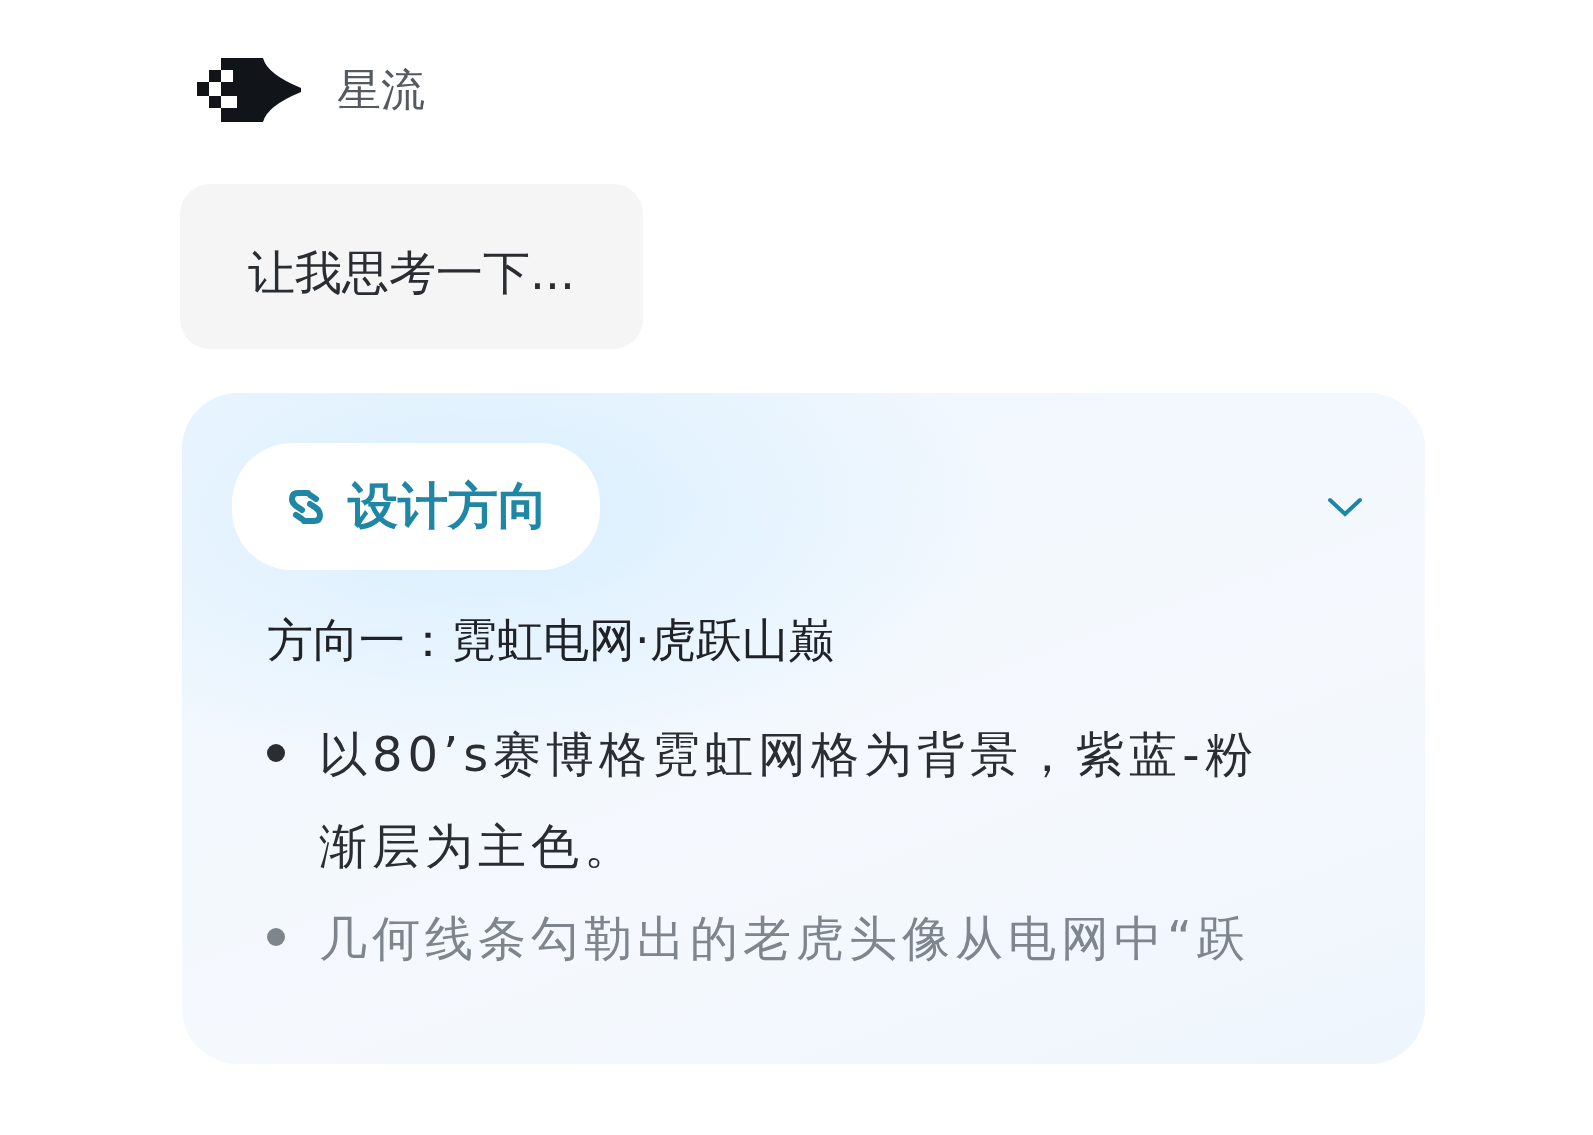 The image size is (1593, 1135). Describe the element at coordinates (249, 90) in the screenshot. I see `logo-icon` at that location.